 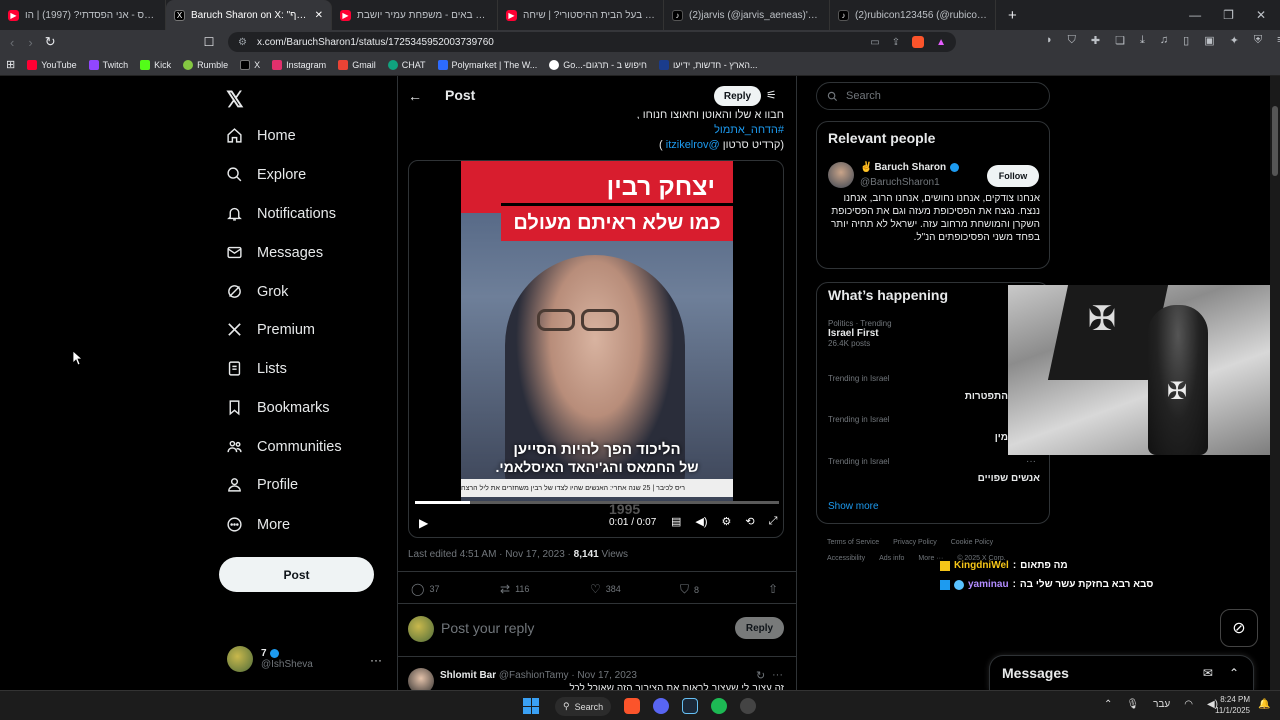 I want to click on forward-icon: ›, so click(x=30, y=42).